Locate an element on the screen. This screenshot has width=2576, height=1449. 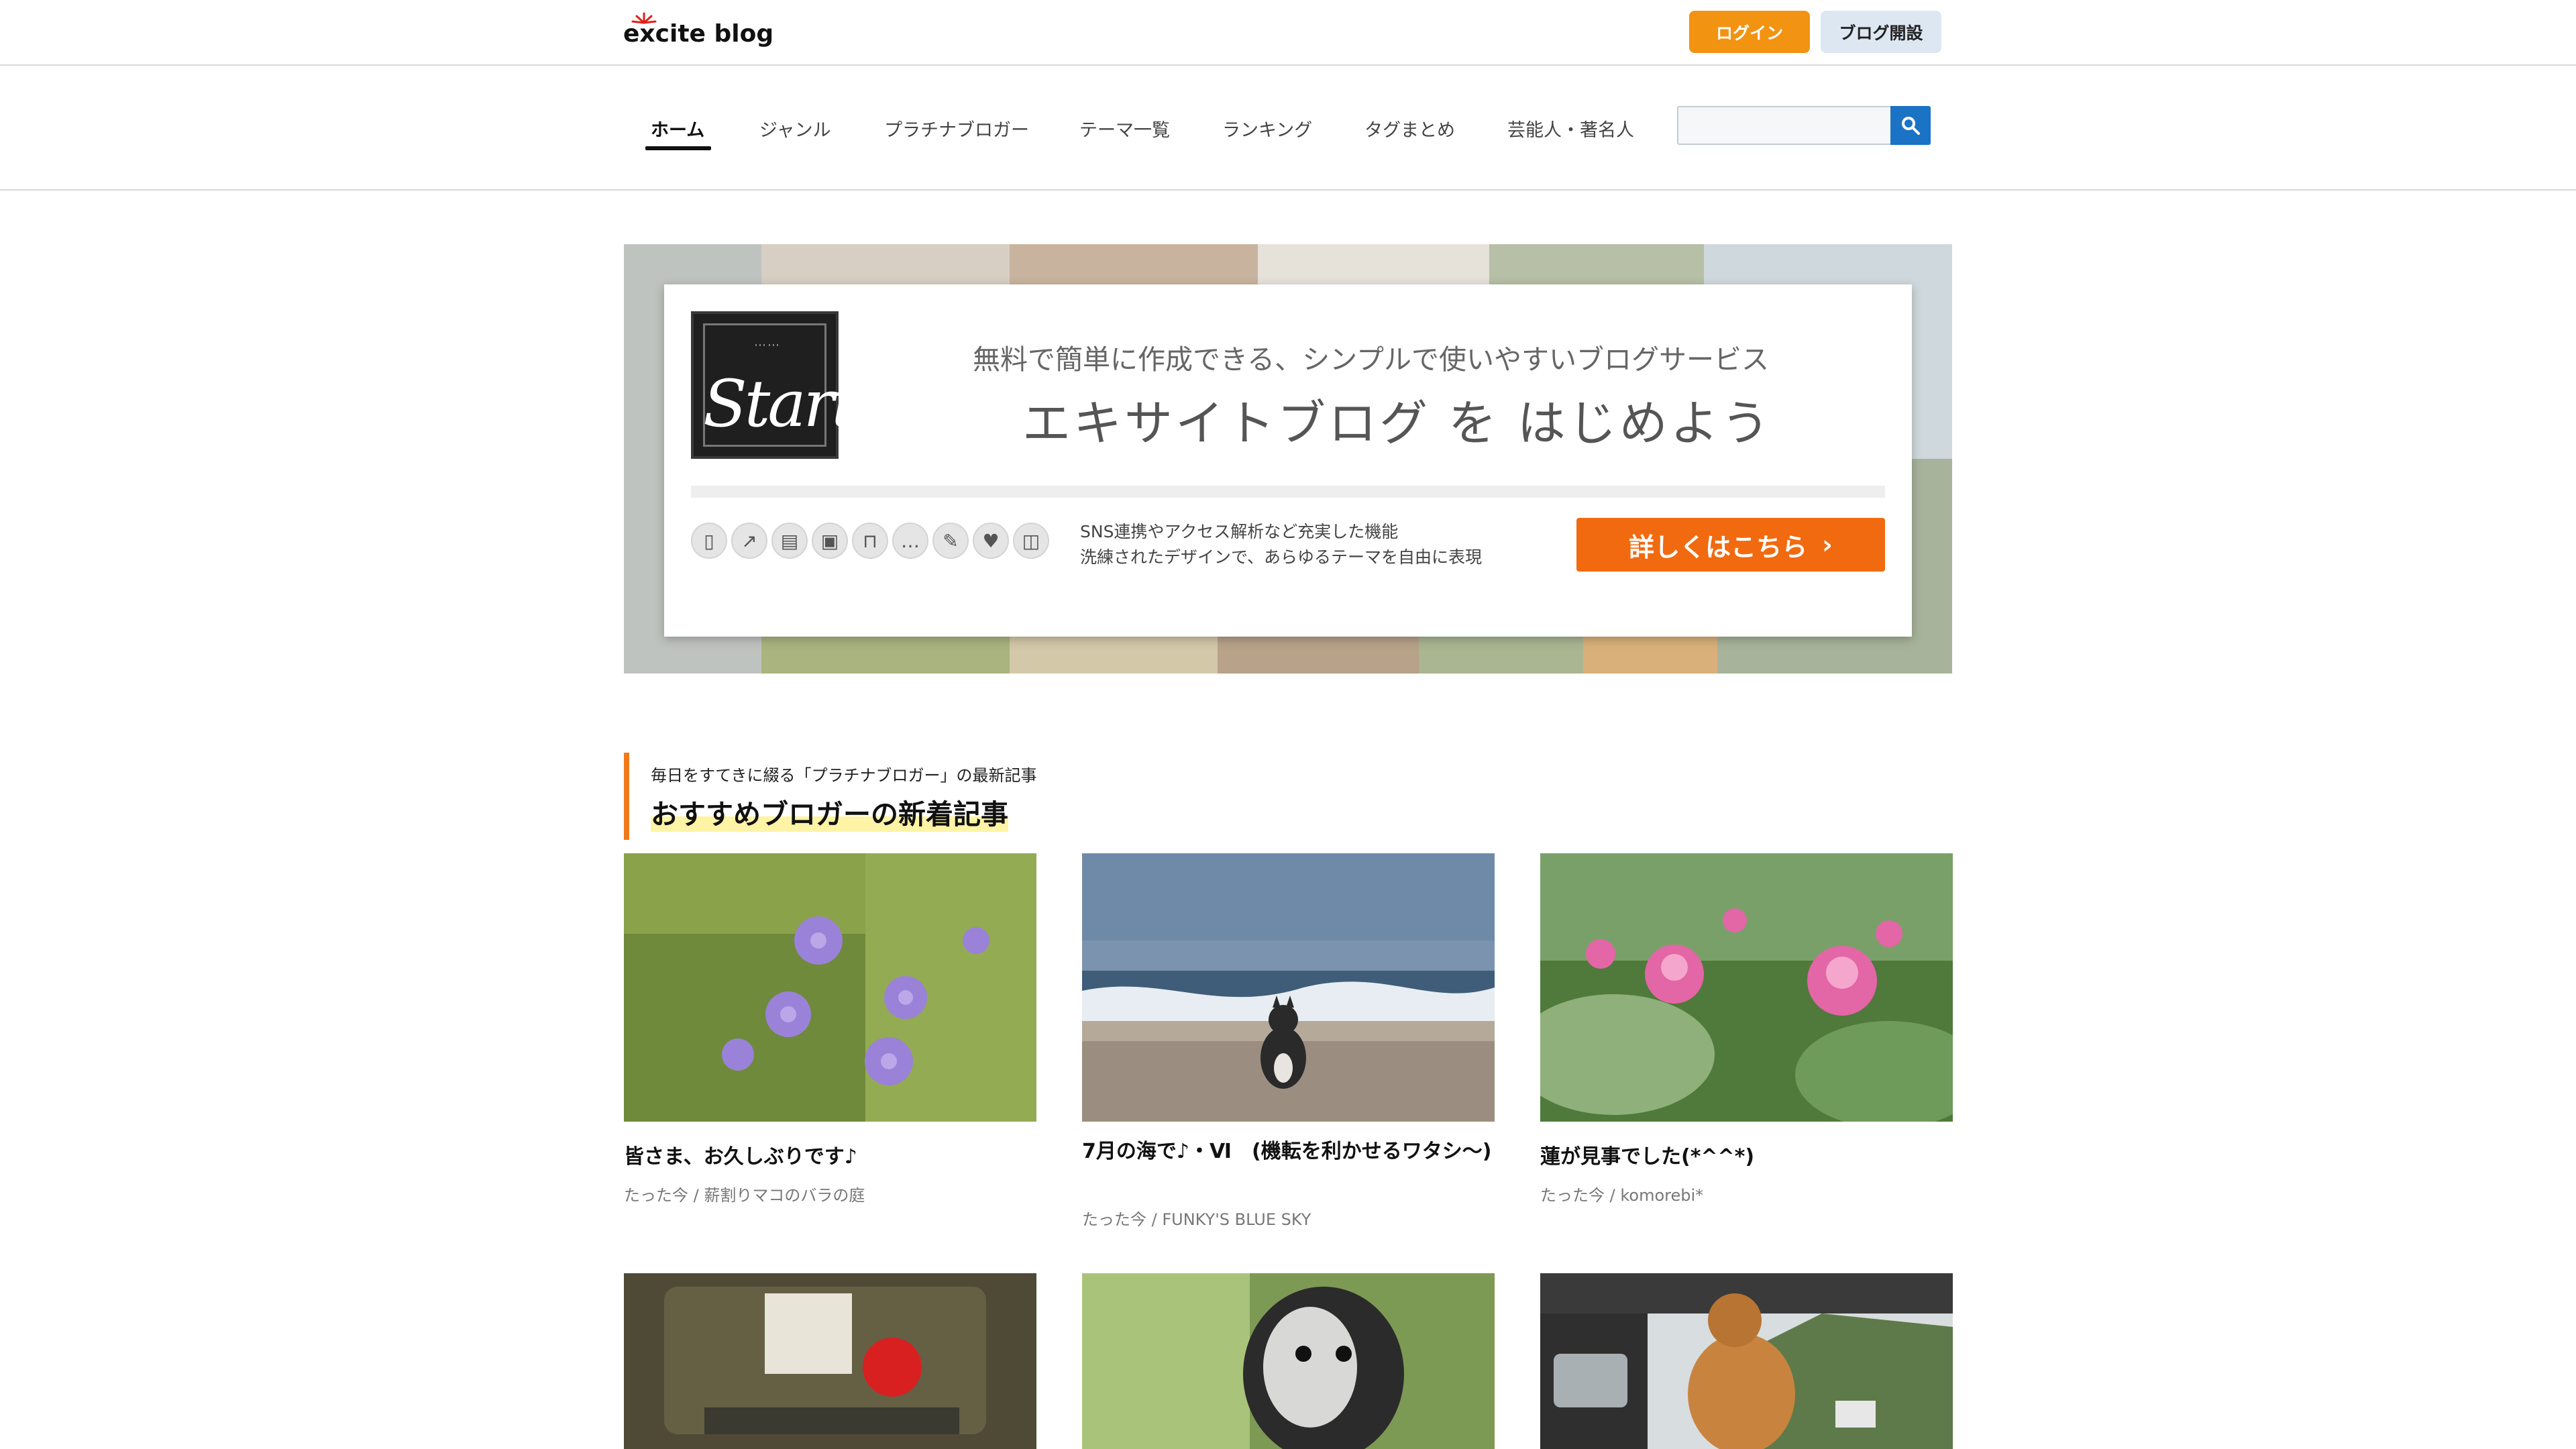
open-blog-button: ブログ開設 is located at coordinates (1881, 32).